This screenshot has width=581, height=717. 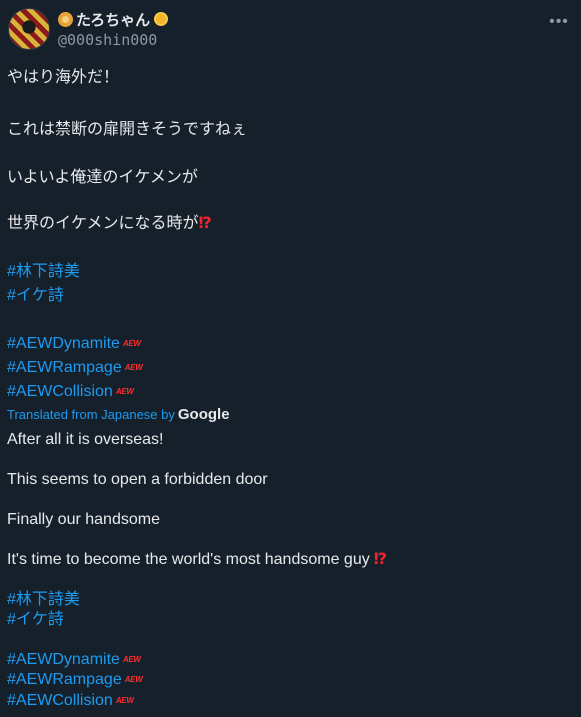 What do you see at coordinates (203, 414) in the screenshot?
I see `google-logo: Google` at bounding box center [203, 414].